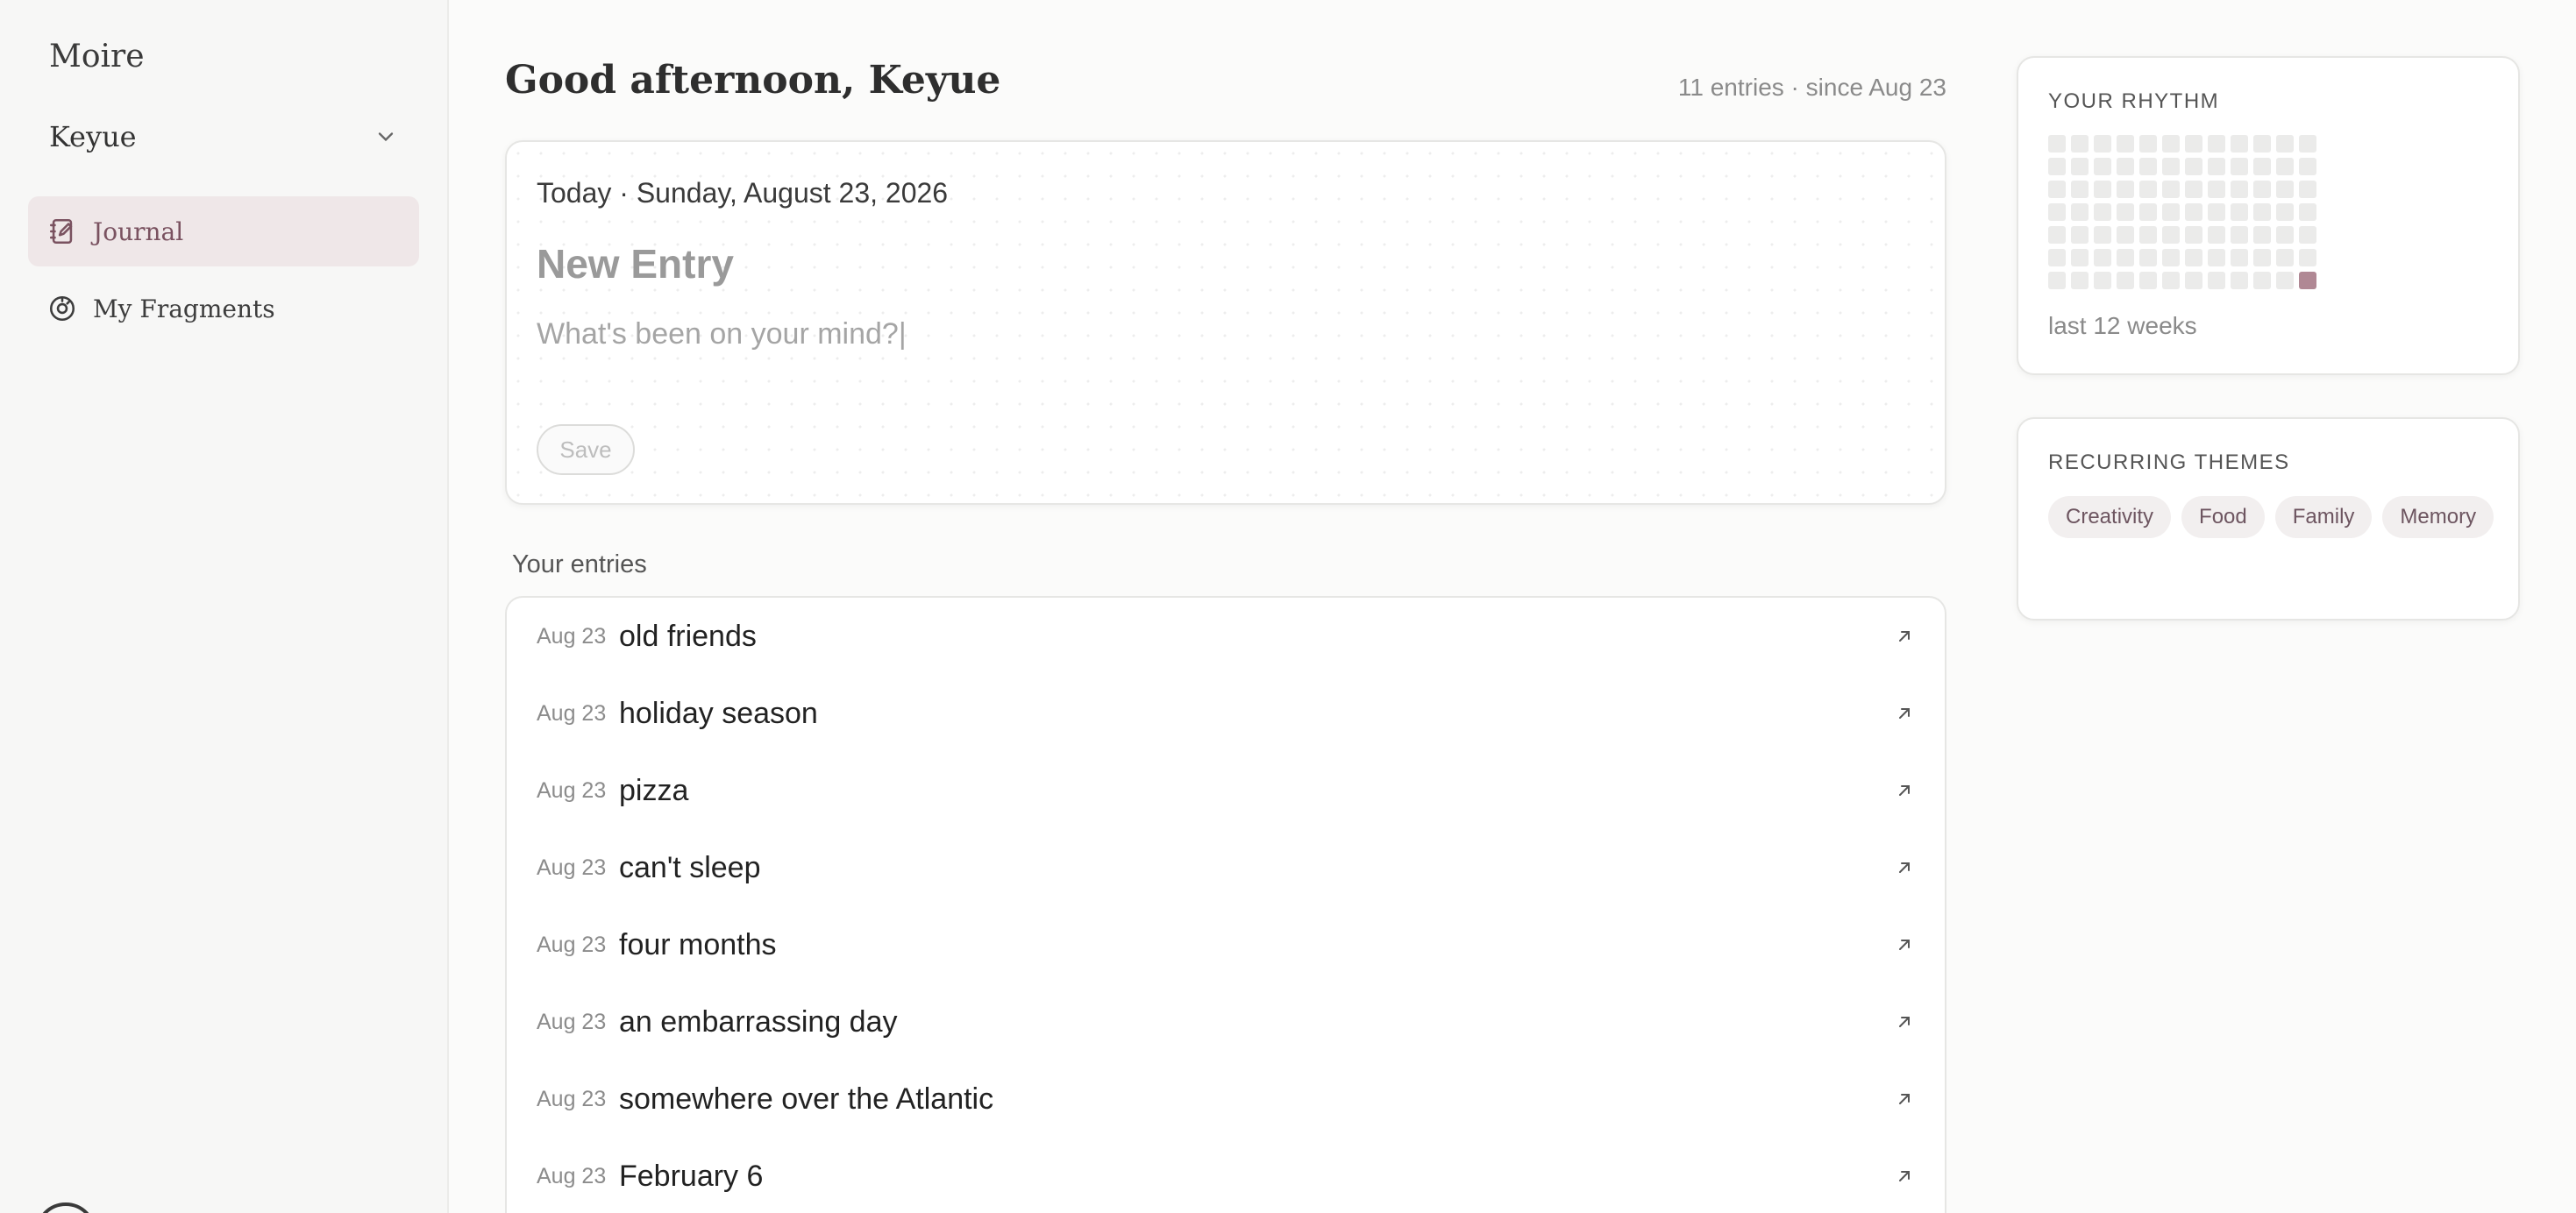 Image resolution: width=2576 pixels, height=1213 pixels. What do you see at coordinates (688, 636) in the screenshot?
I see `entry-title: old friends` at bounding box center [688, 636].